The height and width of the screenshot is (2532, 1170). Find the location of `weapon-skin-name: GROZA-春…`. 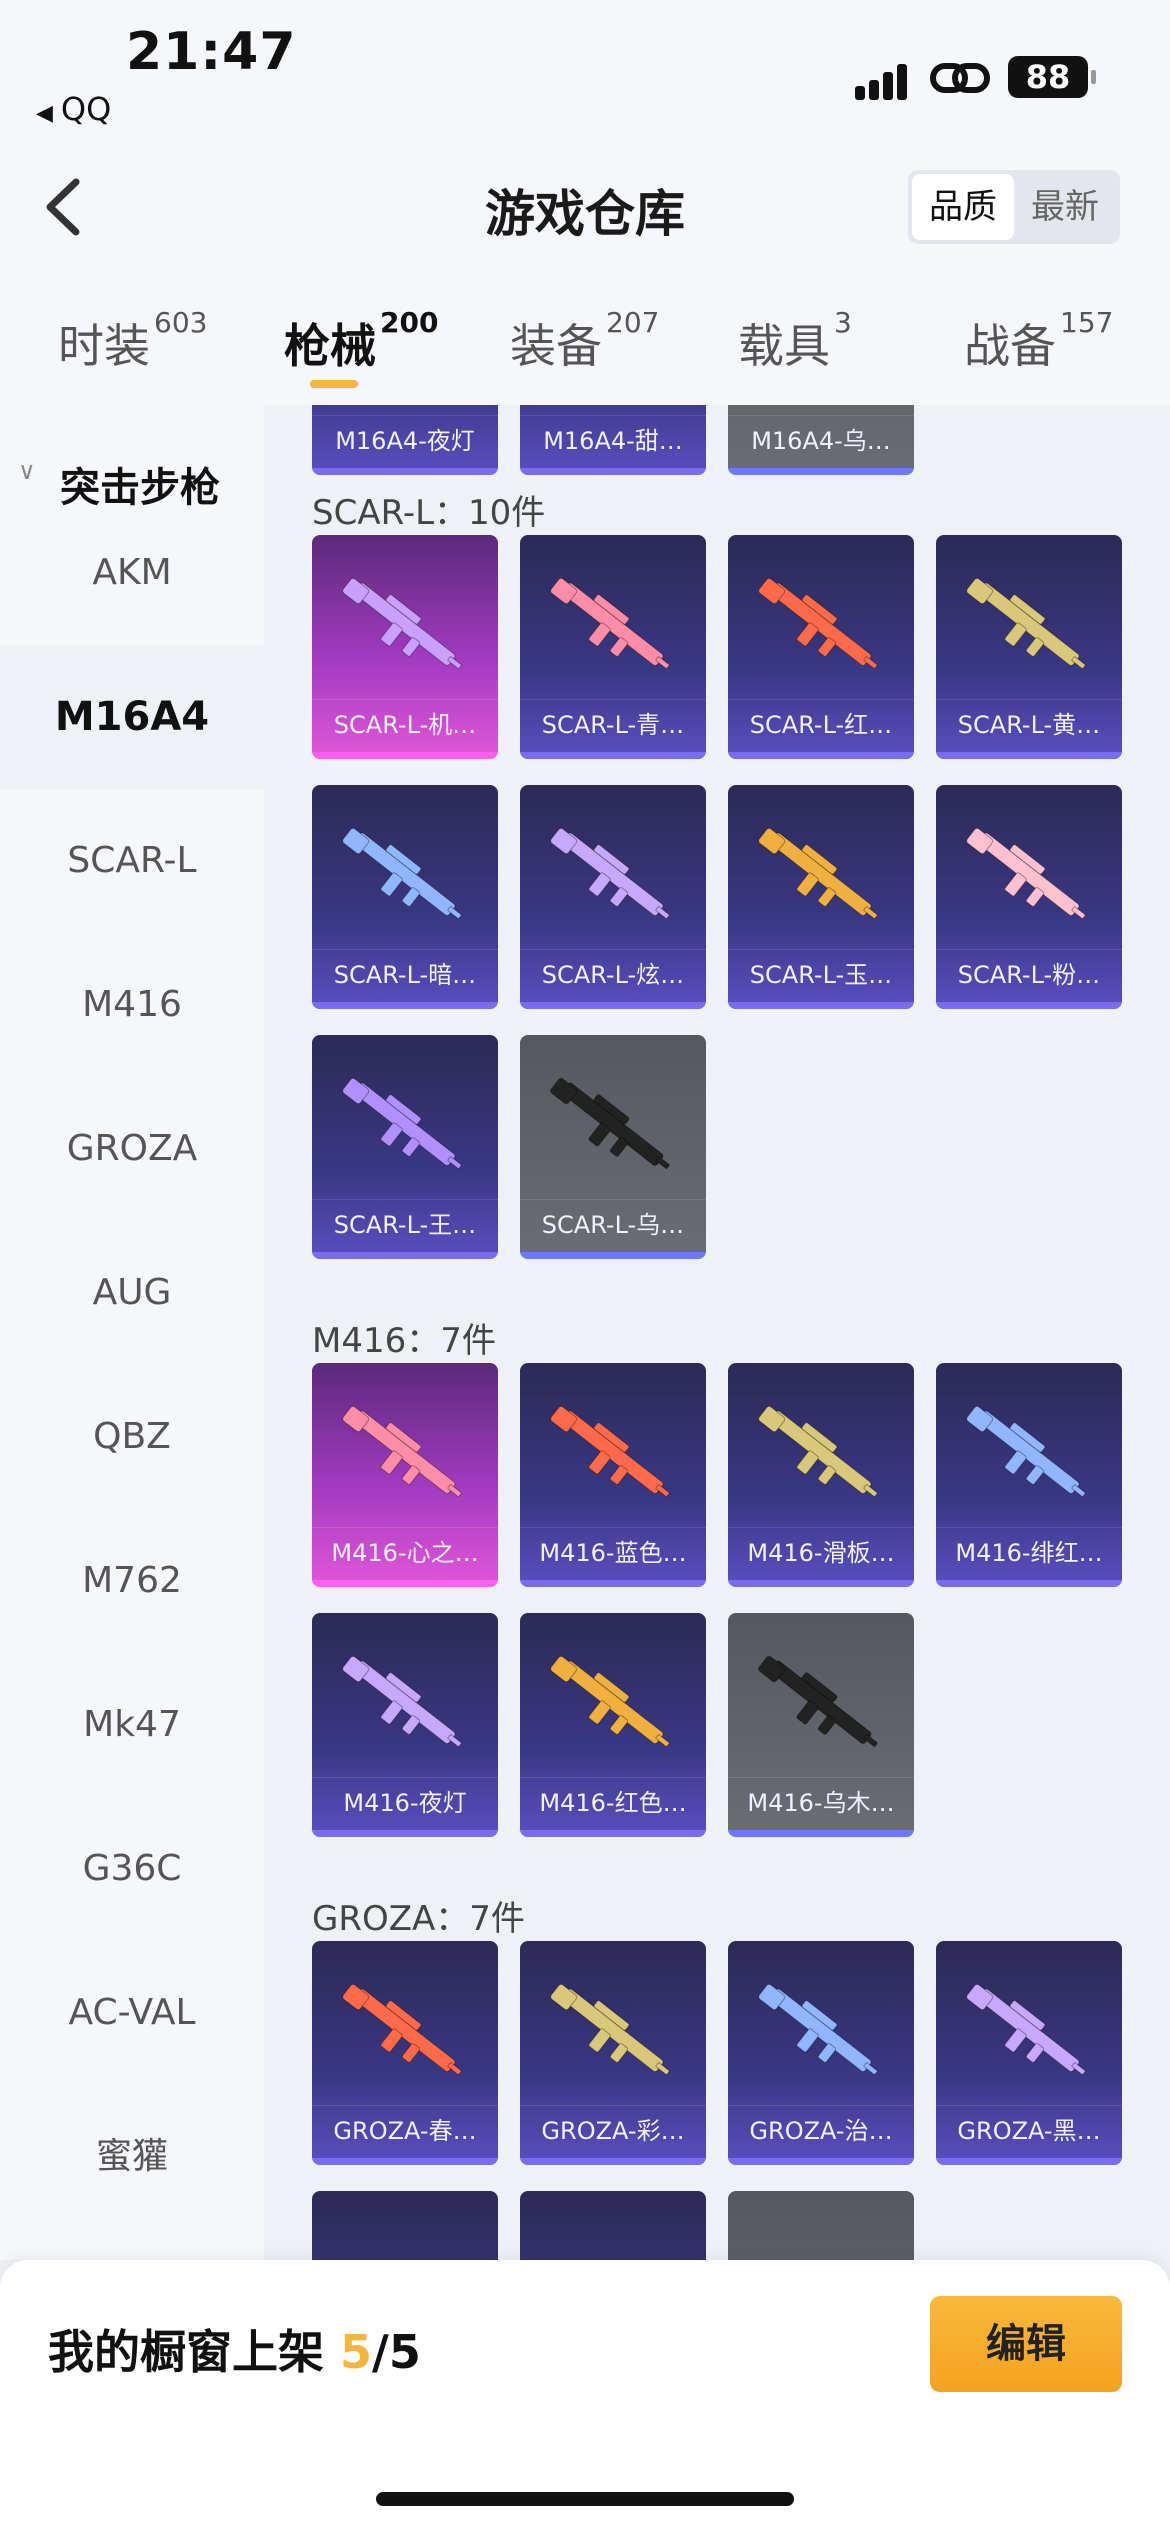

weapon-skin-name: GROZA-春… is located at coordinates (405, 2130).